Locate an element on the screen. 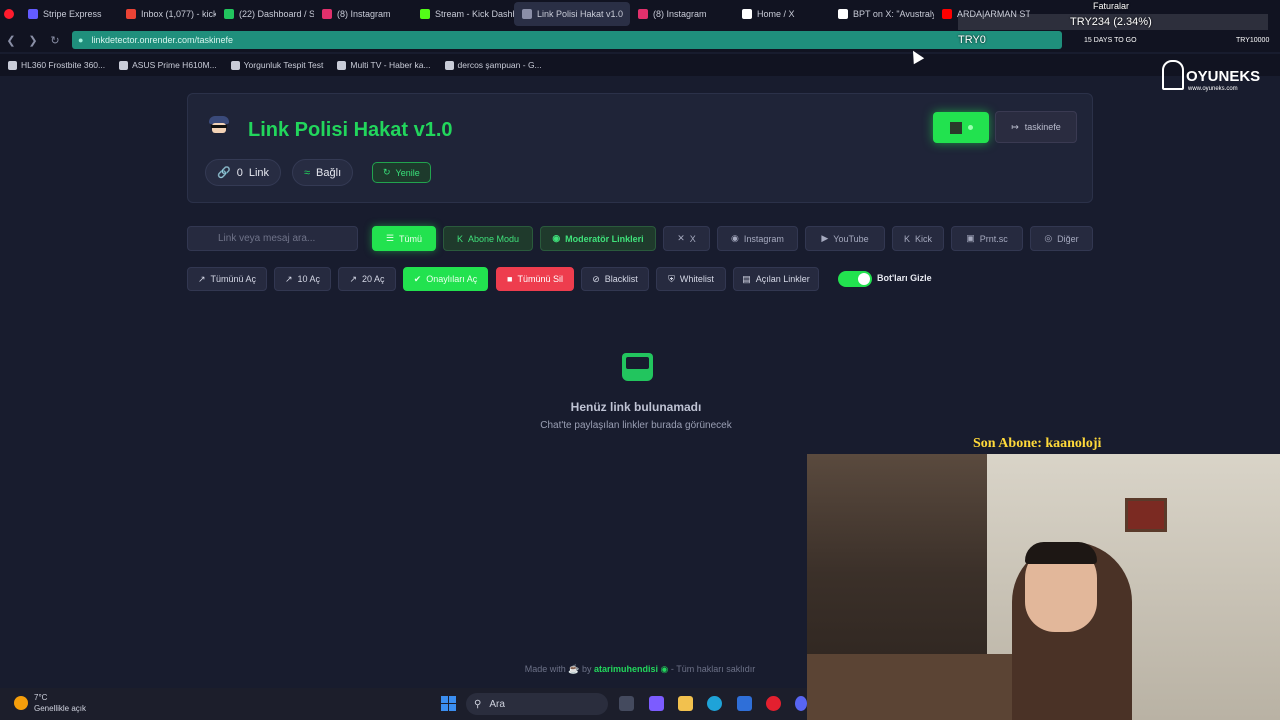 This screenshot has height=720, width=1280. logo-url: www.oyuneks.com is located at coordinates (1213, 89).